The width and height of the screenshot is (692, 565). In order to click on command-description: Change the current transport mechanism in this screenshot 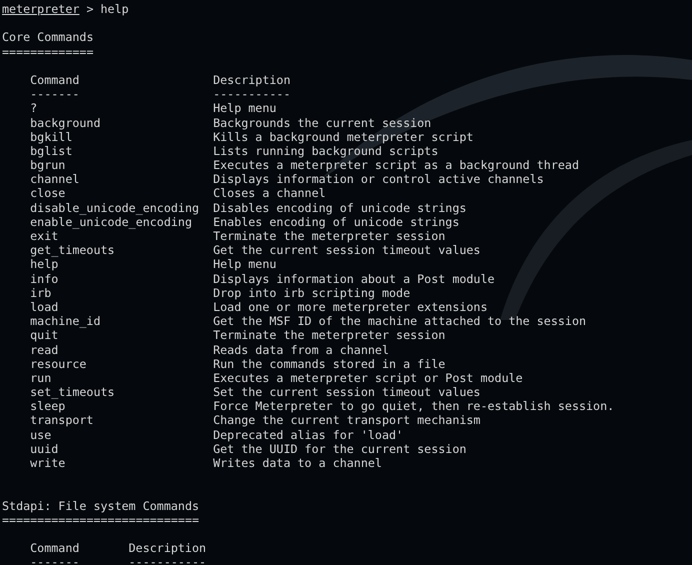, I will do `click(346, 420)`.